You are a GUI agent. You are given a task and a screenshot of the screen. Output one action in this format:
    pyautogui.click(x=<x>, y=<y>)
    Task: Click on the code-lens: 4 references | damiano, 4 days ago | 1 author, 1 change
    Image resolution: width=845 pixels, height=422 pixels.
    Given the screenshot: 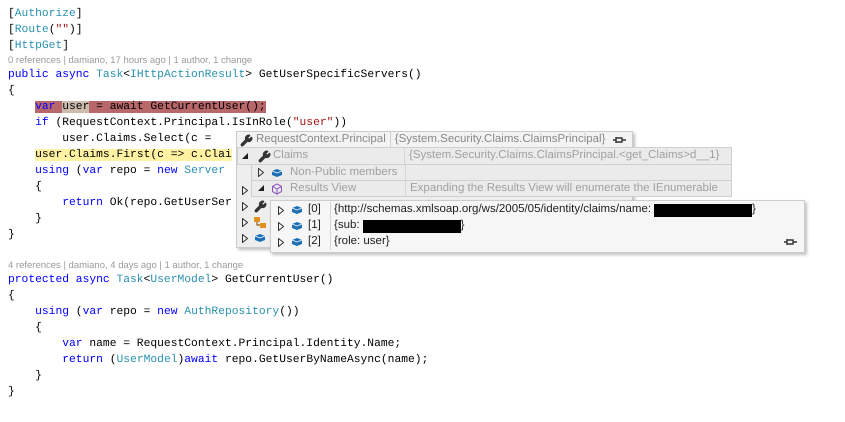 What is the action you would take?
    pyautogui.click(x=126, y=265)
    